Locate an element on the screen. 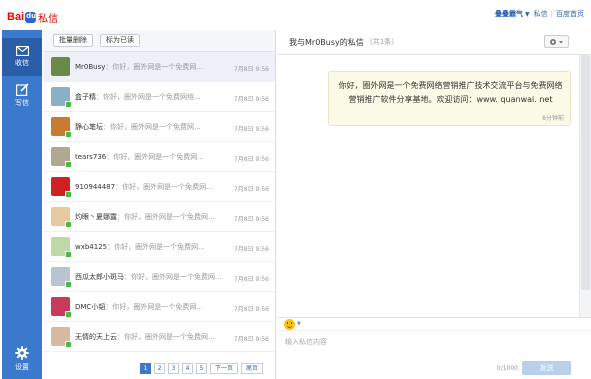 The width and height of the screenshot is (591, 379). conversation-item: DMC小韬：你好，圈外网是一个免费网... 7月8日 9:56 is located at coordinates (159, 307).